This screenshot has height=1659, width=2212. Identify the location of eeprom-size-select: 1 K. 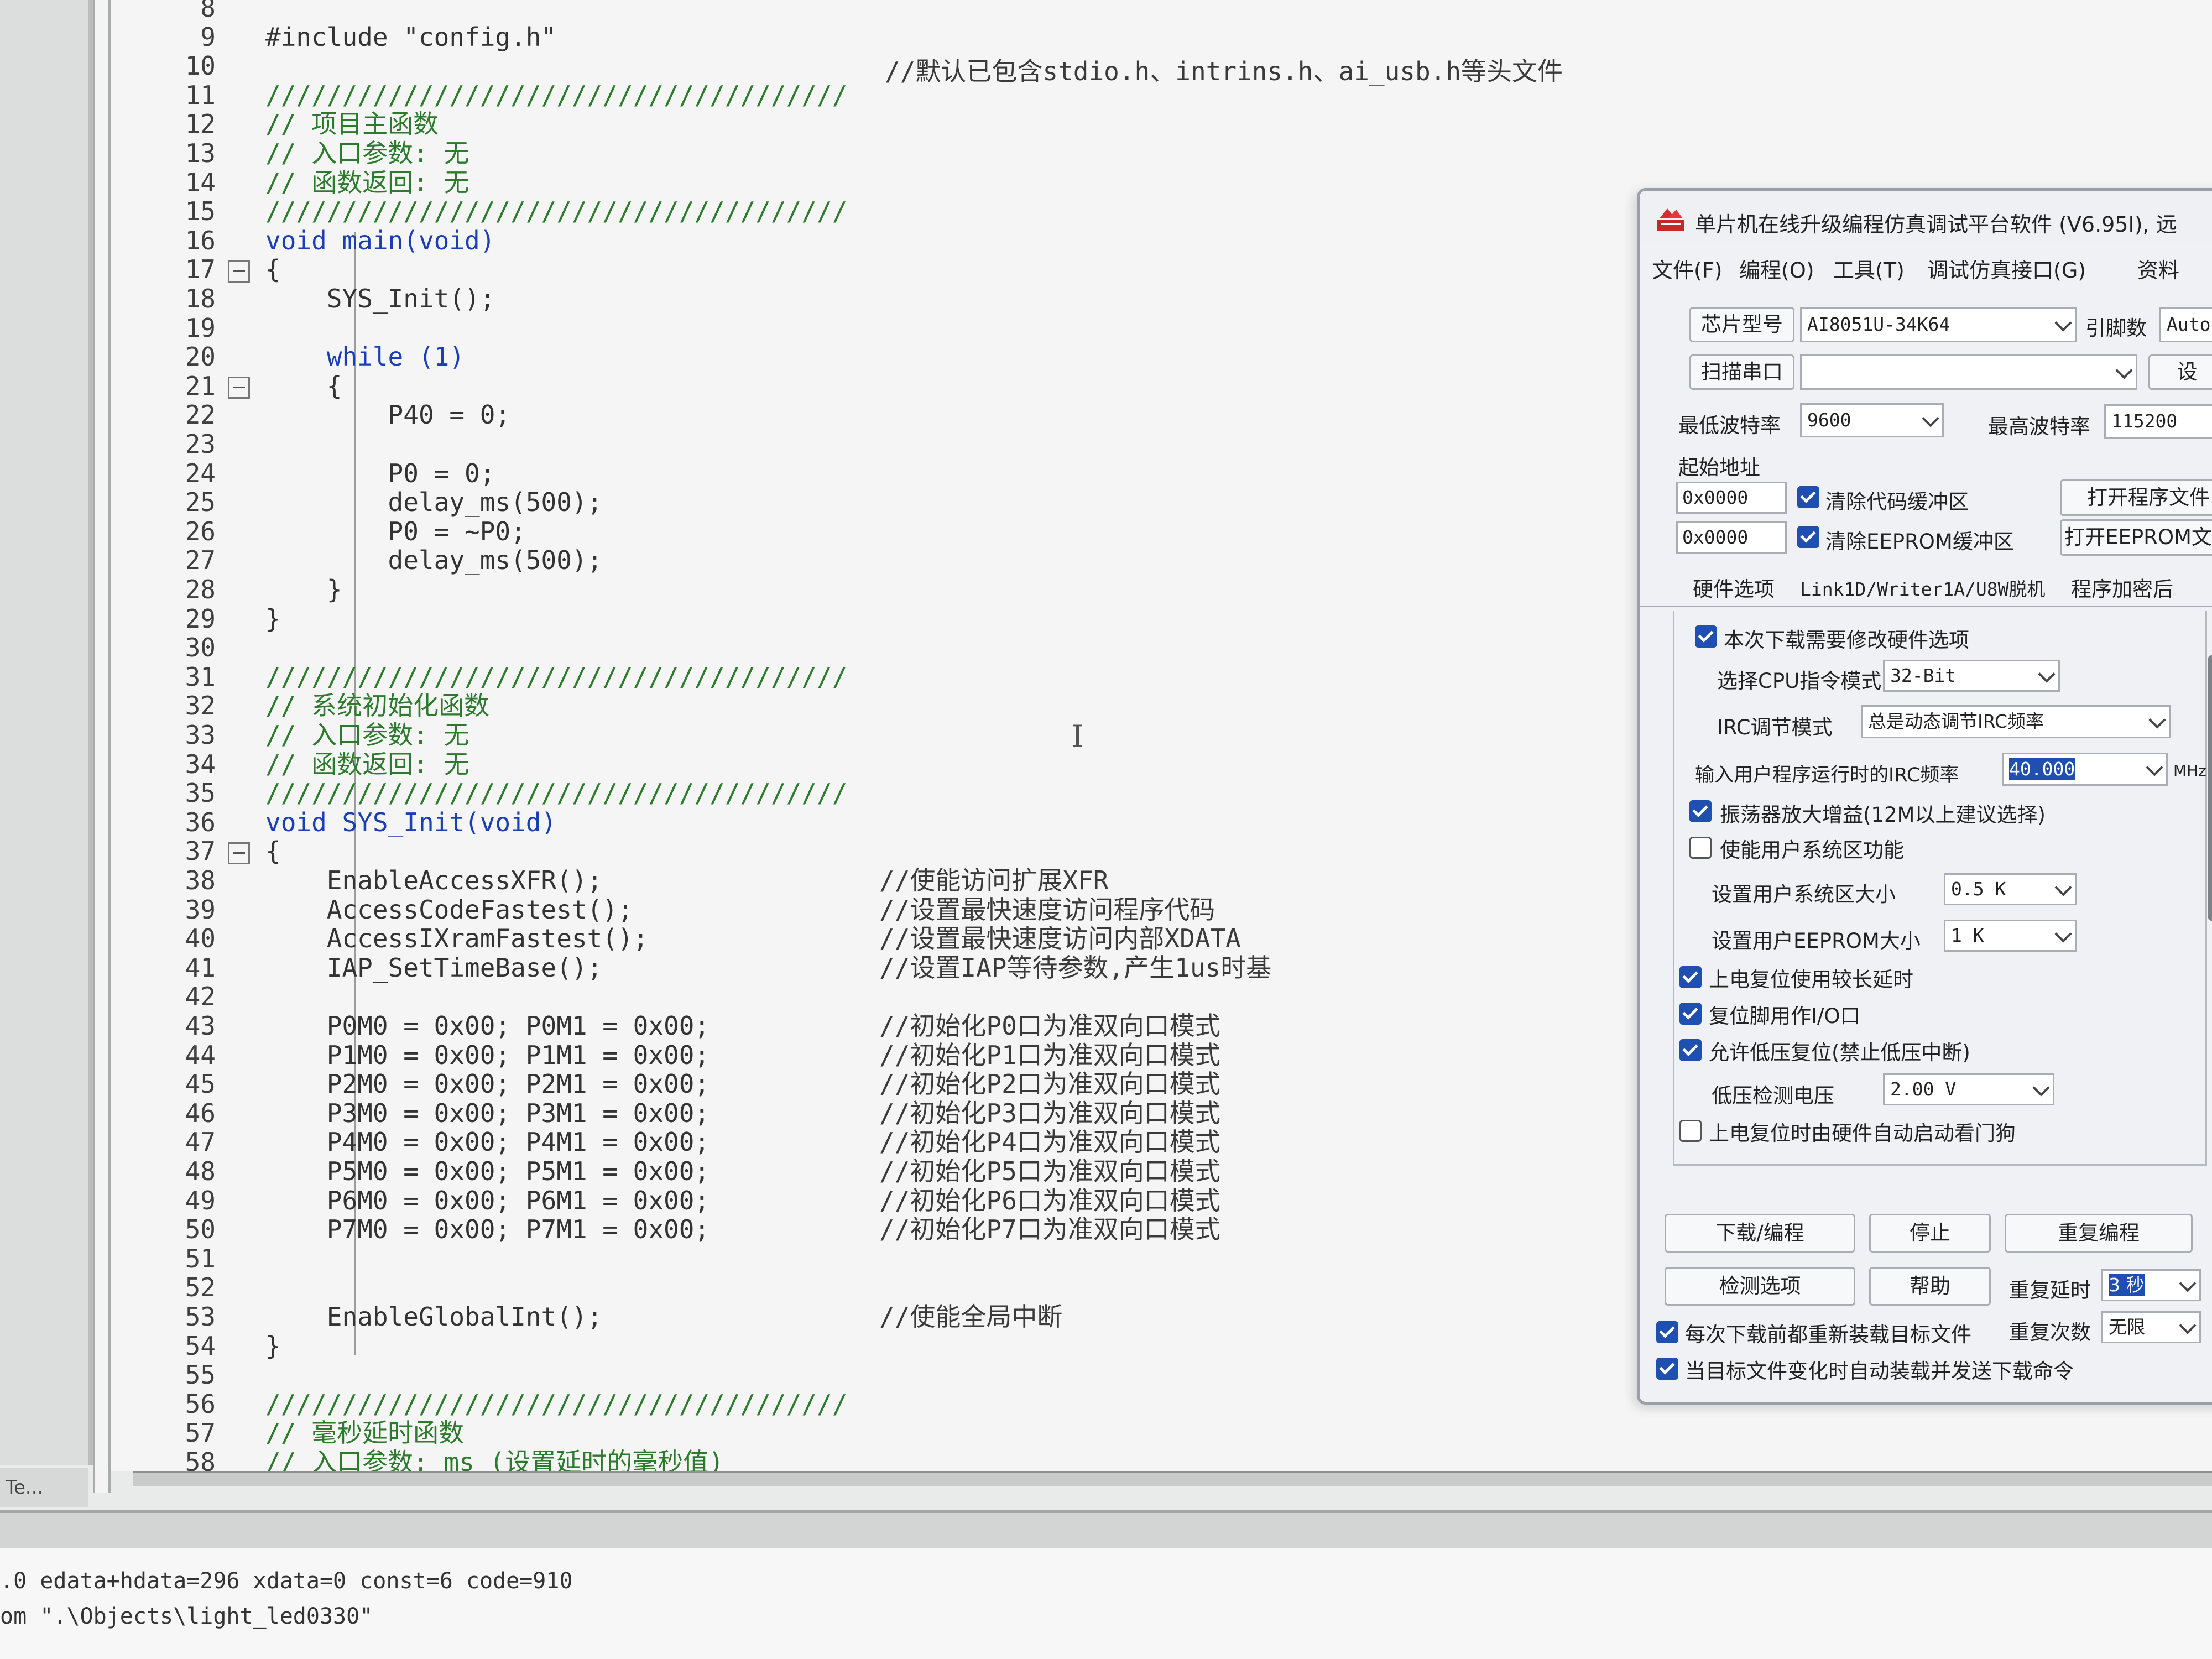
(2011, 936).